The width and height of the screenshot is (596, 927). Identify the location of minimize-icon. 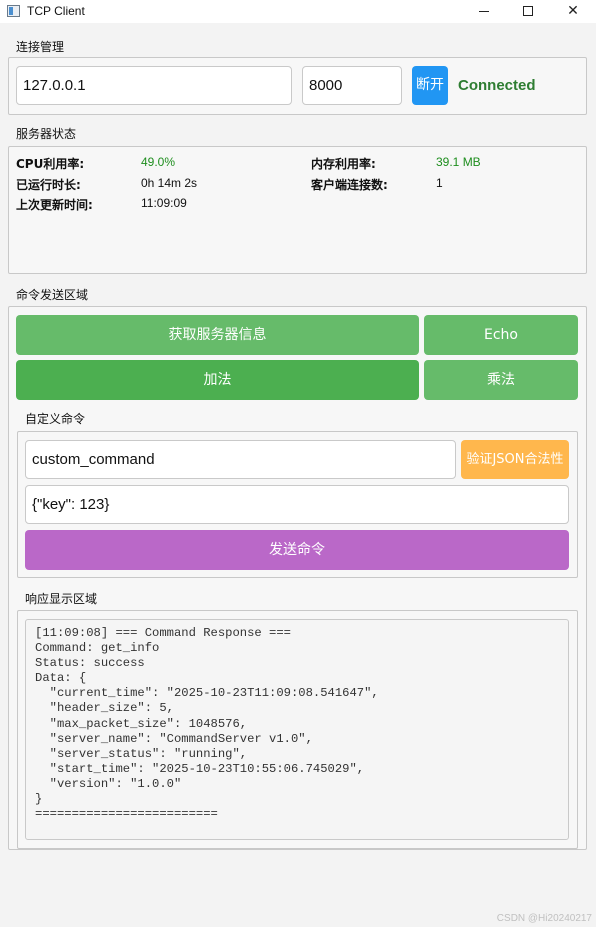
(484, 11).